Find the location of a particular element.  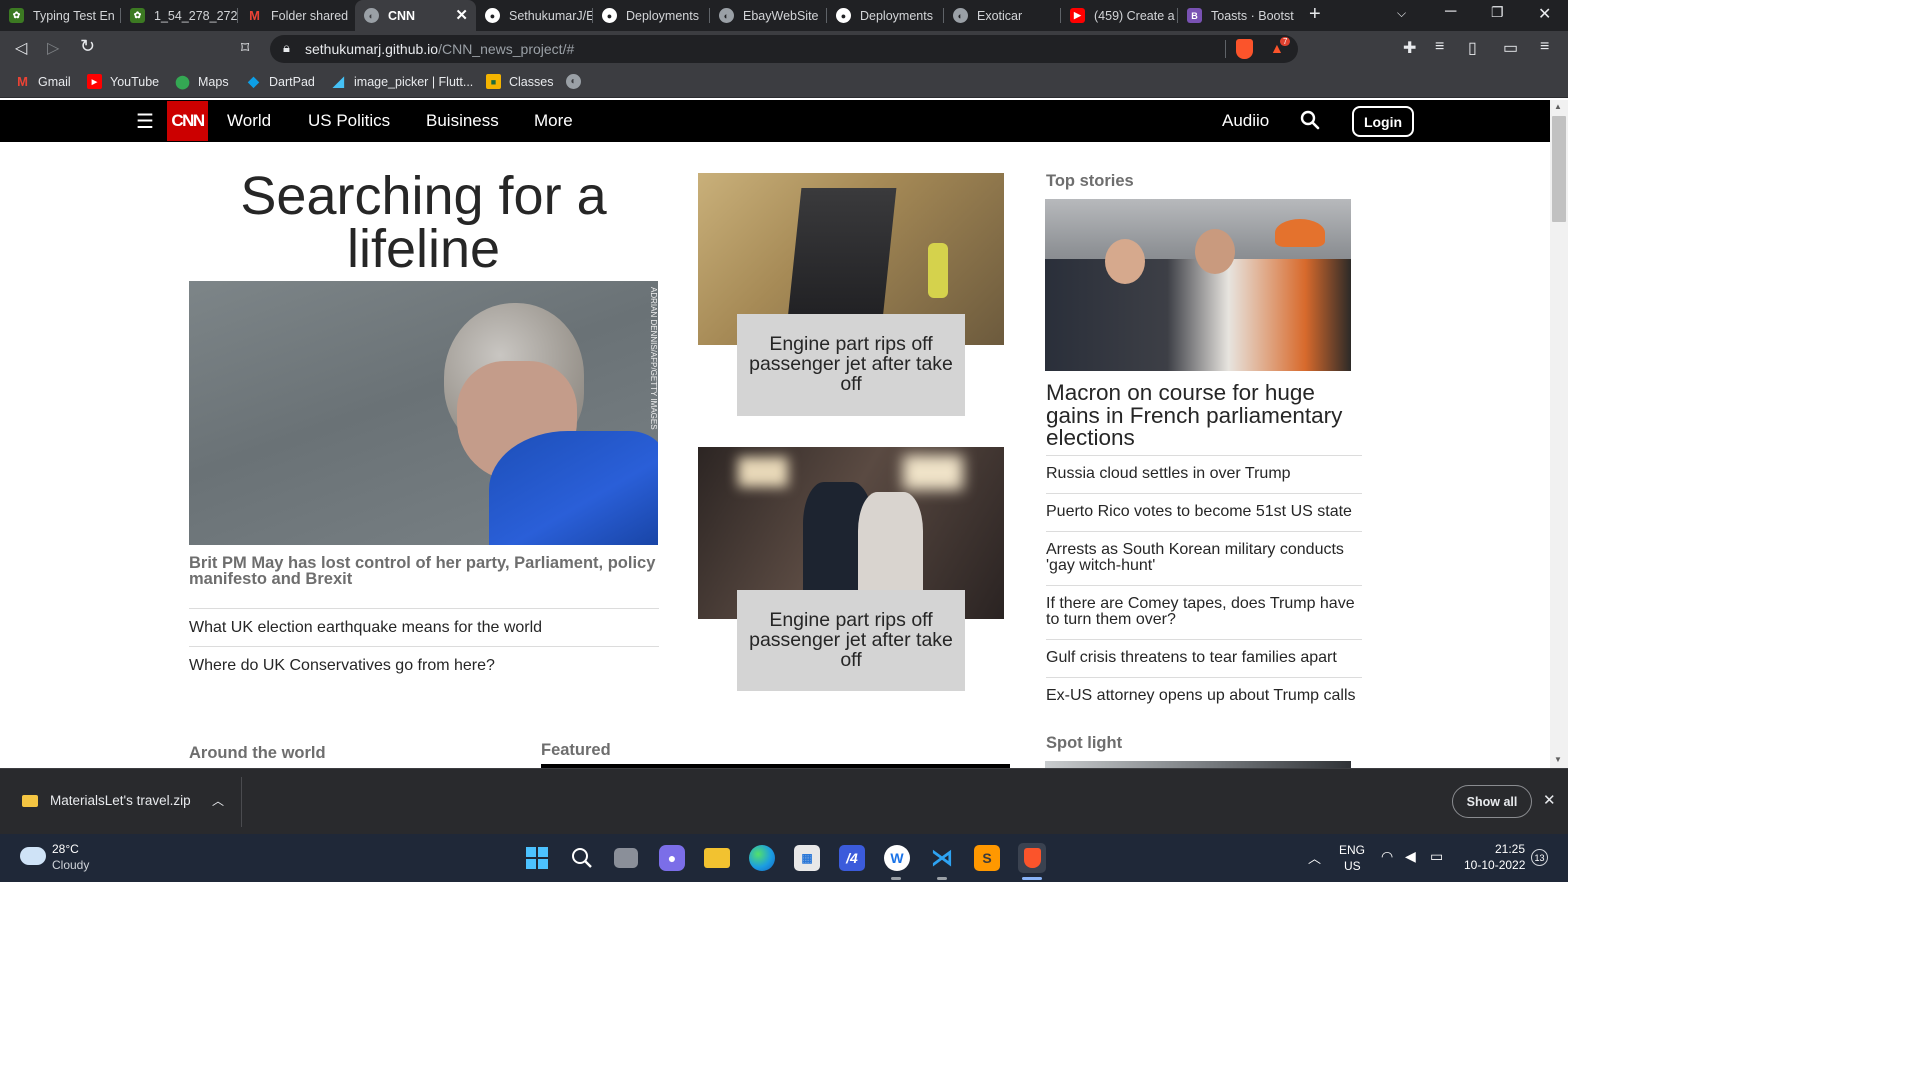

close-download-bar-icon: ✕ is located at coordinates (1549, 800).